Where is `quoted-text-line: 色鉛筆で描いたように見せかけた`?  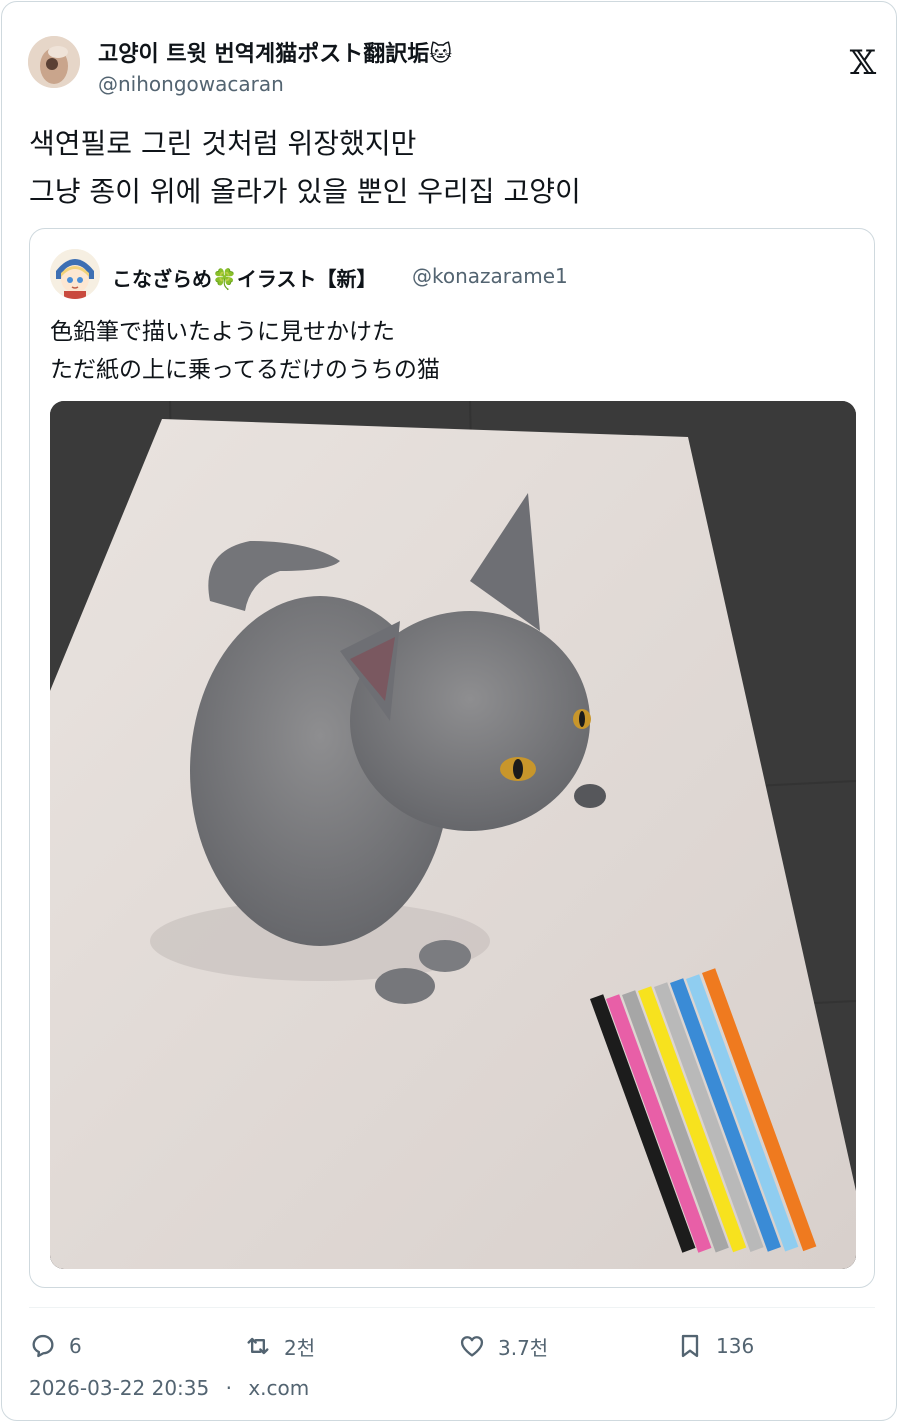 quoted-text-line: 色鉛筆で描いたように見せかけた is located at coordinates (222, 332).